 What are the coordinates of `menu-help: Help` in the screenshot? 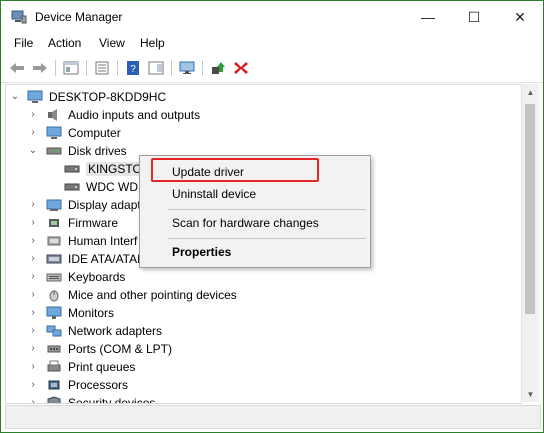 It's located at (152, 43).